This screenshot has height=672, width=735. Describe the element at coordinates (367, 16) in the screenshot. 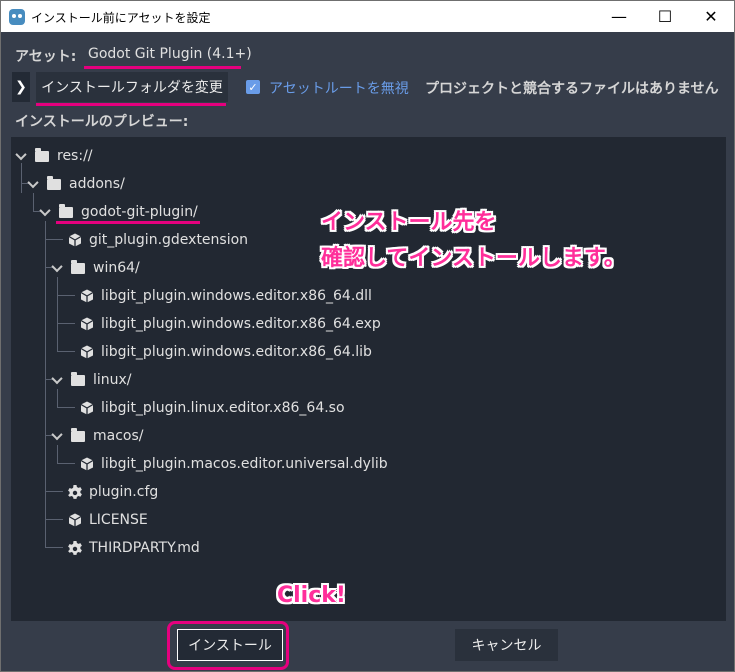

I see `title-bar: インストール前にアセットを設定 — ☐ ✕` at that location.